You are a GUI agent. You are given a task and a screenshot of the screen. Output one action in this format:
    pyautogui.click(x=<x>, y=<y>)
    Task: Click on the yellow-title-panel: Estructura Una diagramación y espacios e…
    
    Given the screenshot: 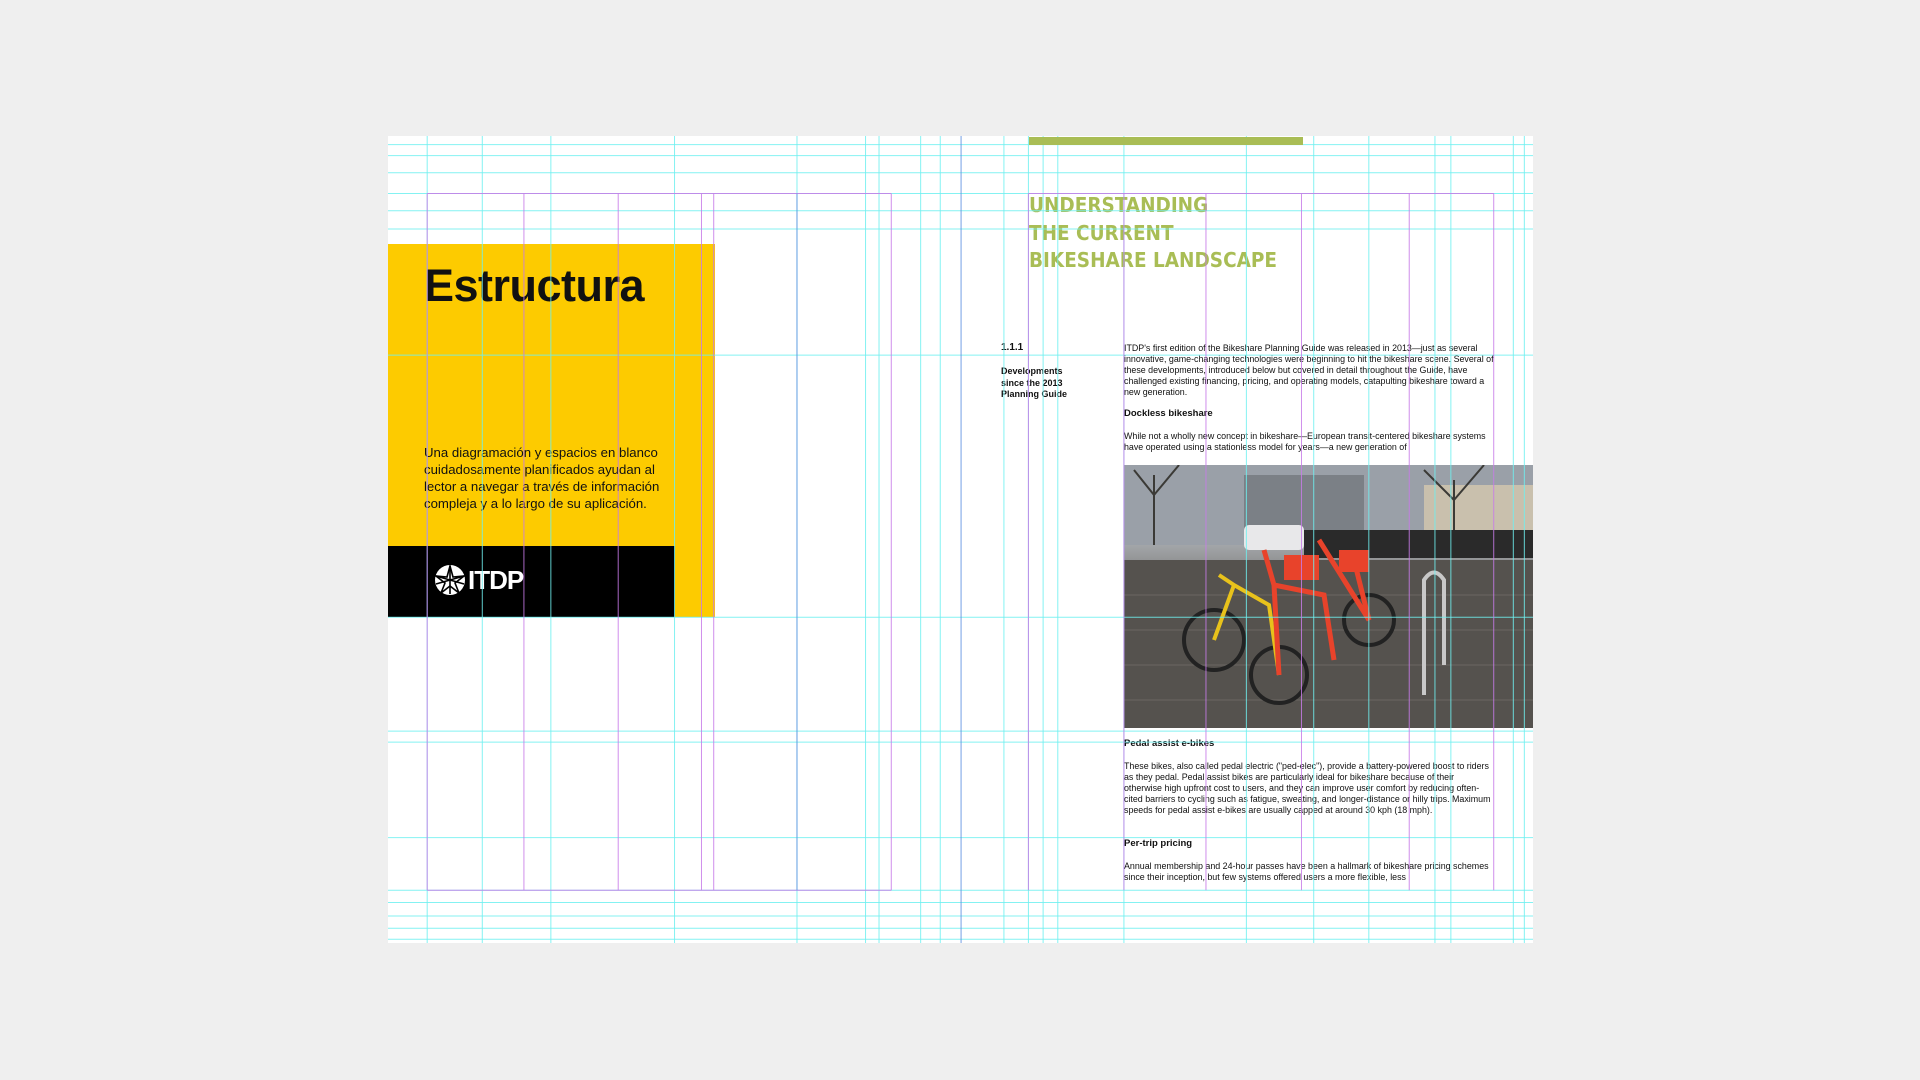 What is the action you would take?
    pyautogui.click(x=551, y=430)
    